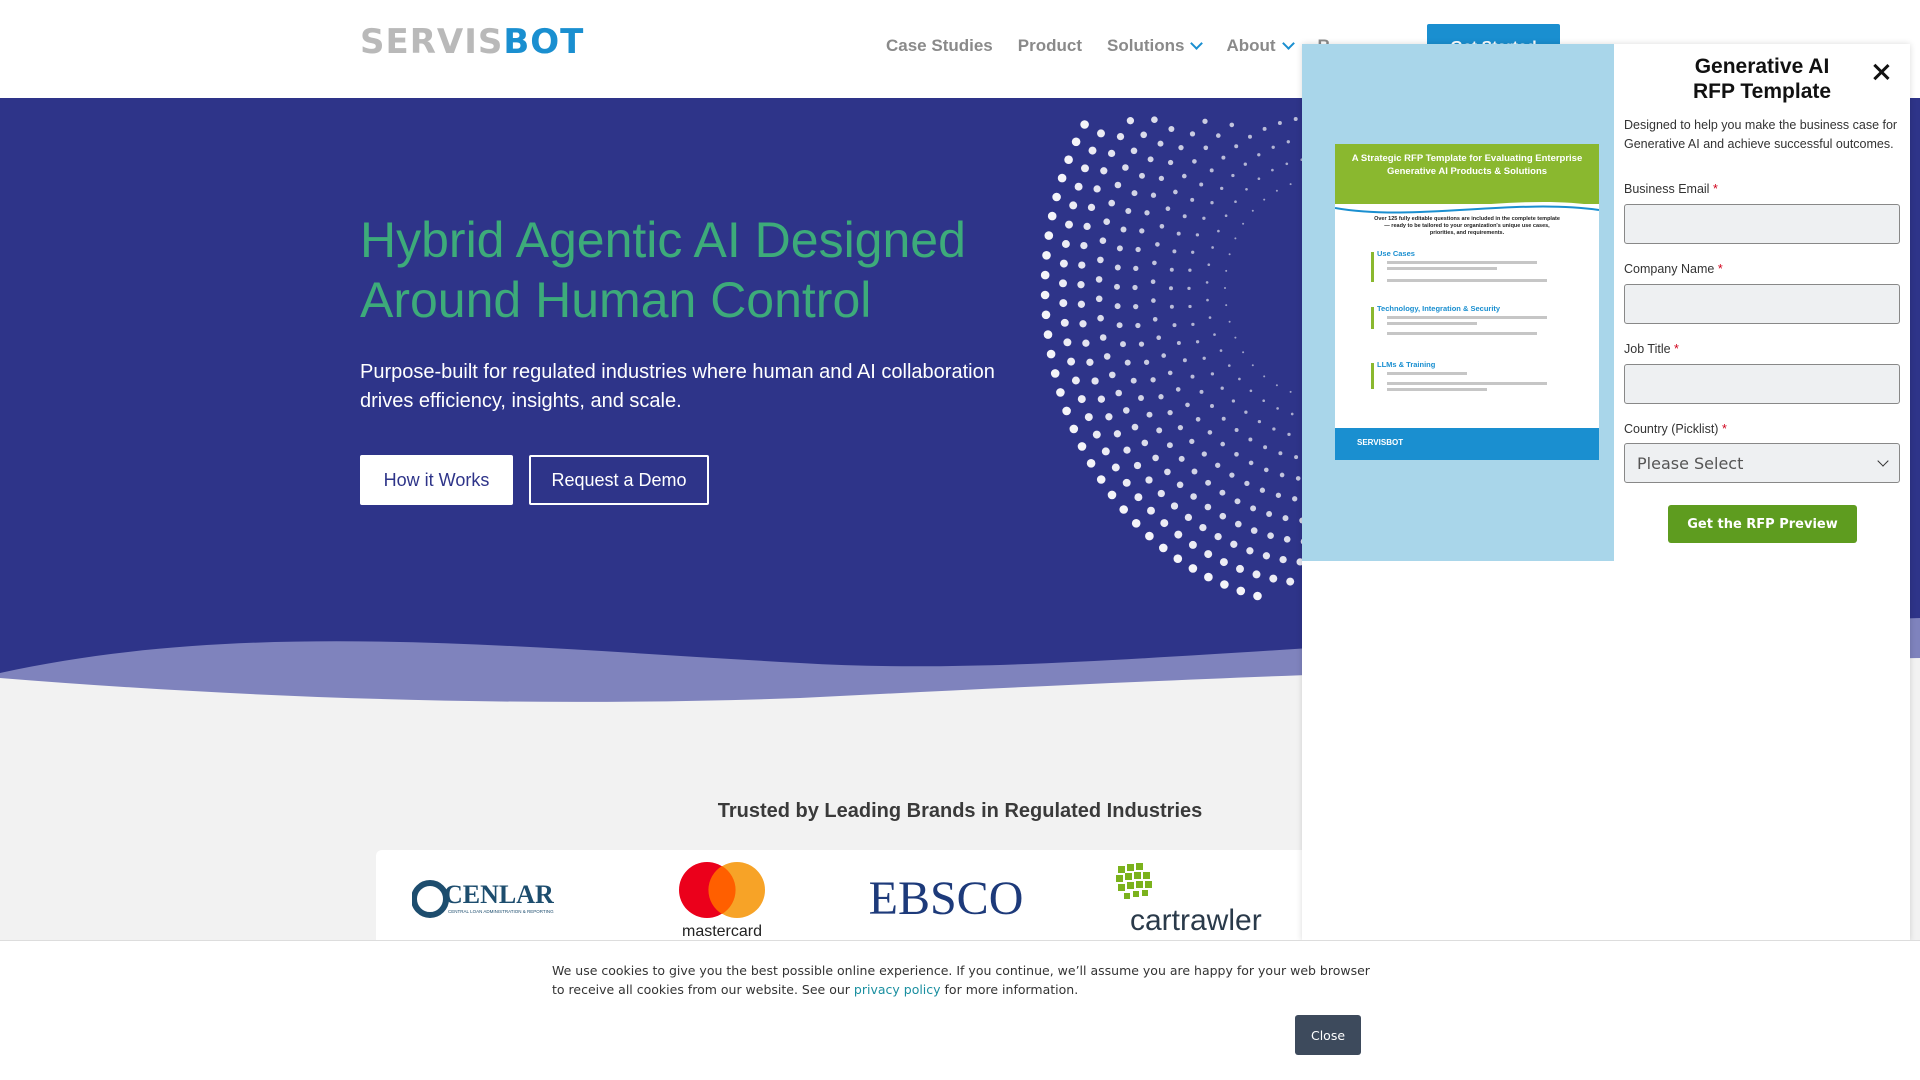  Describe the element at coordinates (1762, 524) in the screenshot. I see `get-rfp-preview-button: Get the RFP Preview` at that location.